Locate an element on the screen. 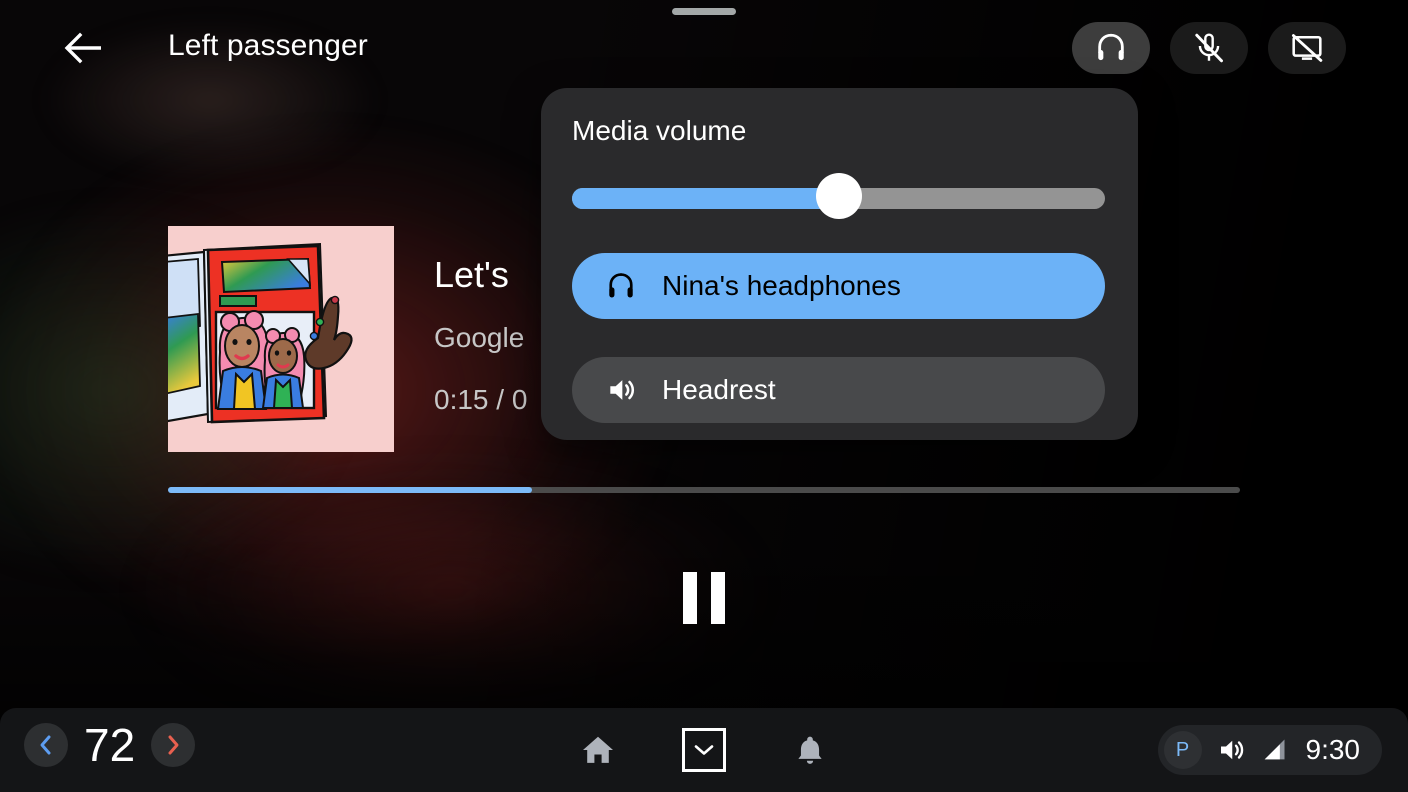  temperature-control: 72 is located at coordinates (110, 745).